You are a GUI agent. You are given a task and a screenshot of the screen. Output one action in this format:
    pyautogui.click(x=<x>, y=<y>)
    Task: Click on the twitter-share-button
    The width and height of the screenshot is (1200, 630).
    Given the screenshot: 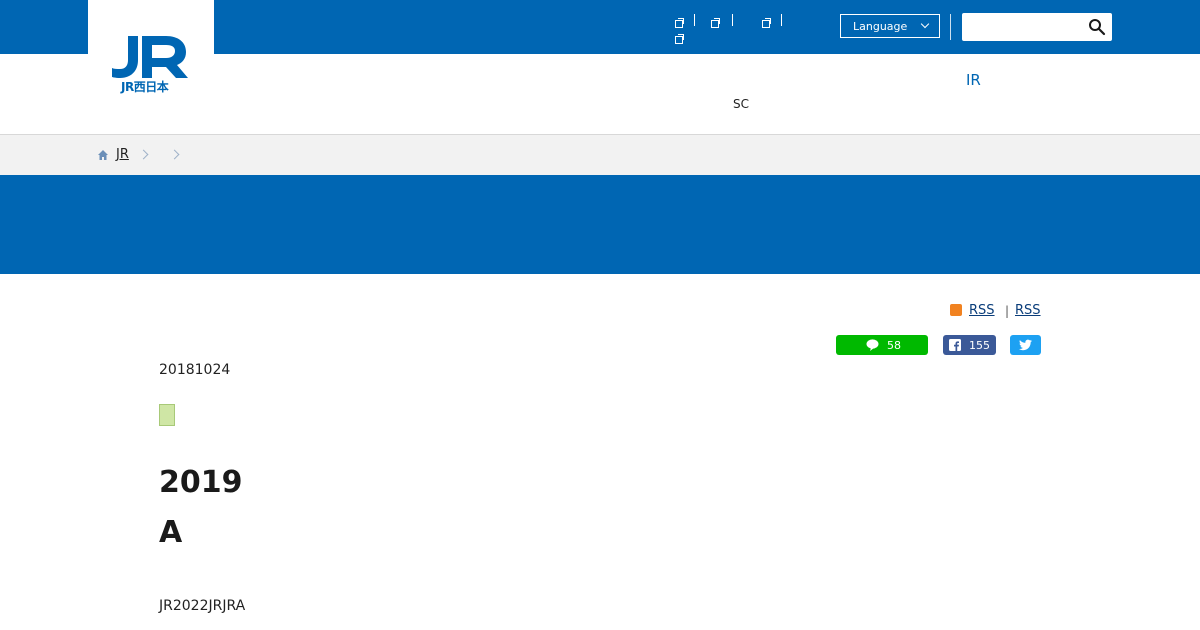 What is the action you would take?
    pyautogui.click(x=1025, y=345)
    